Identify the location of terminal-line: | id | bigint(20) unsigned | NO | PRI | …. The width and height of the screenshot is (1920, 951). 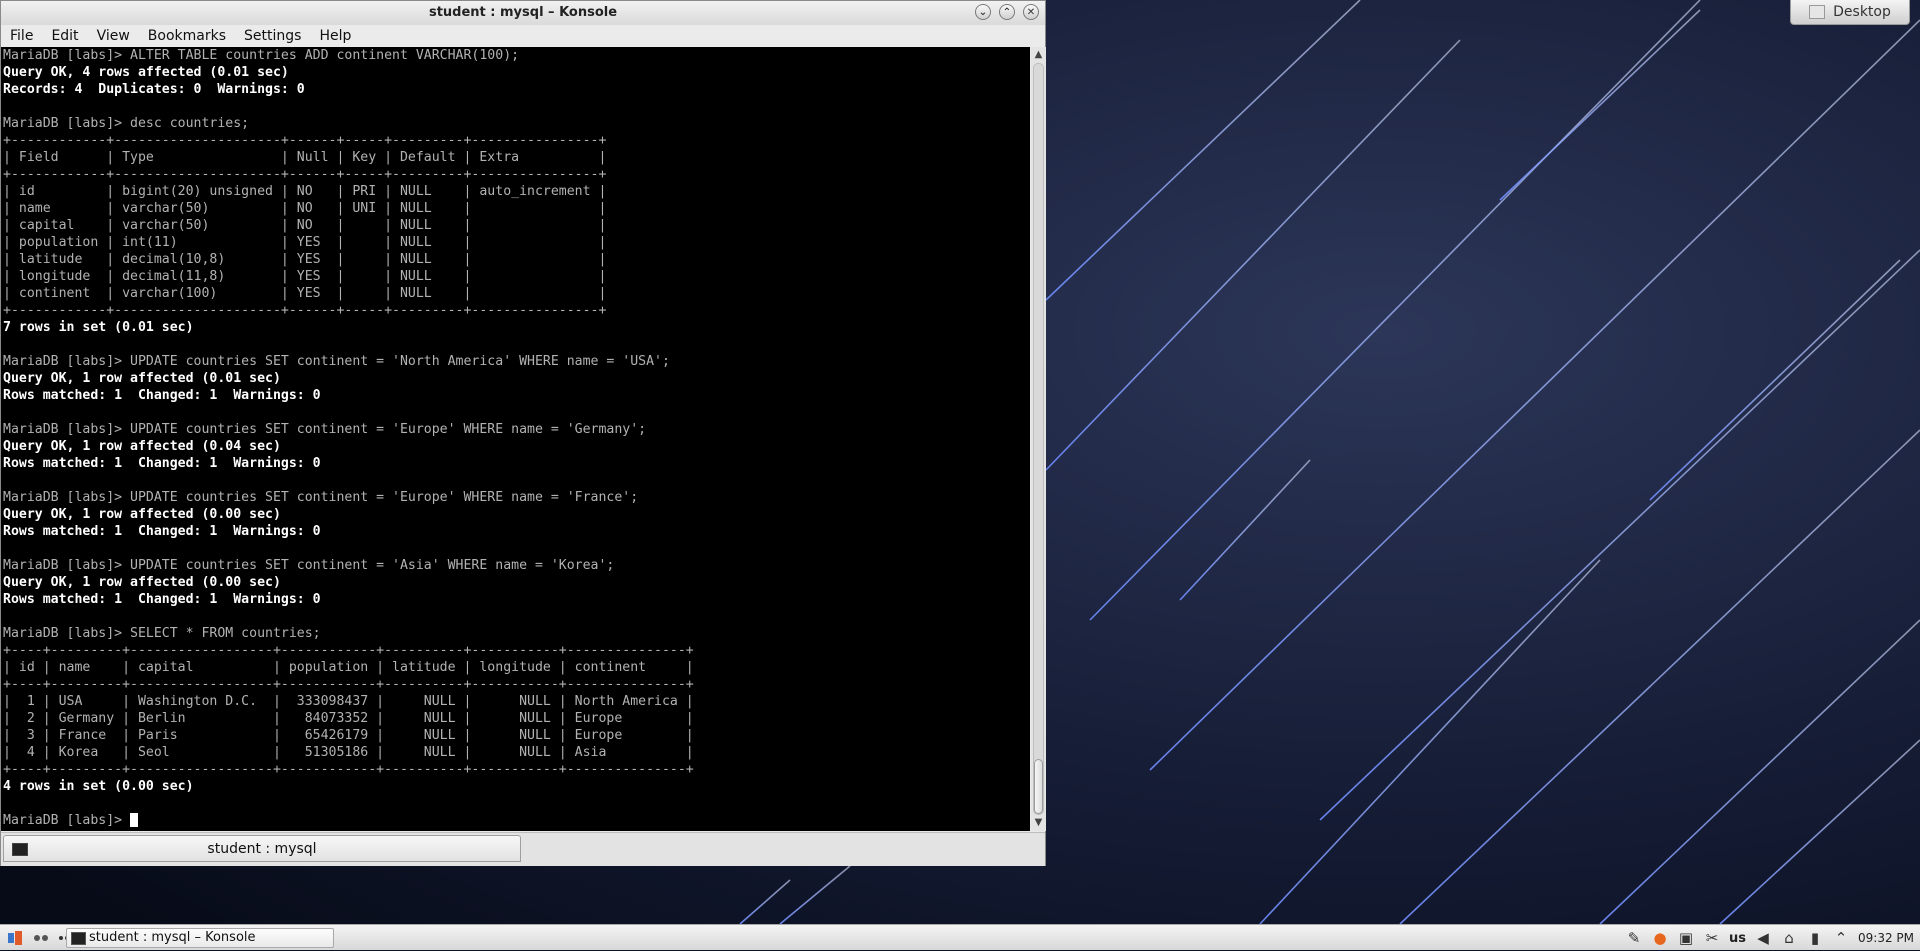
(305, 191).